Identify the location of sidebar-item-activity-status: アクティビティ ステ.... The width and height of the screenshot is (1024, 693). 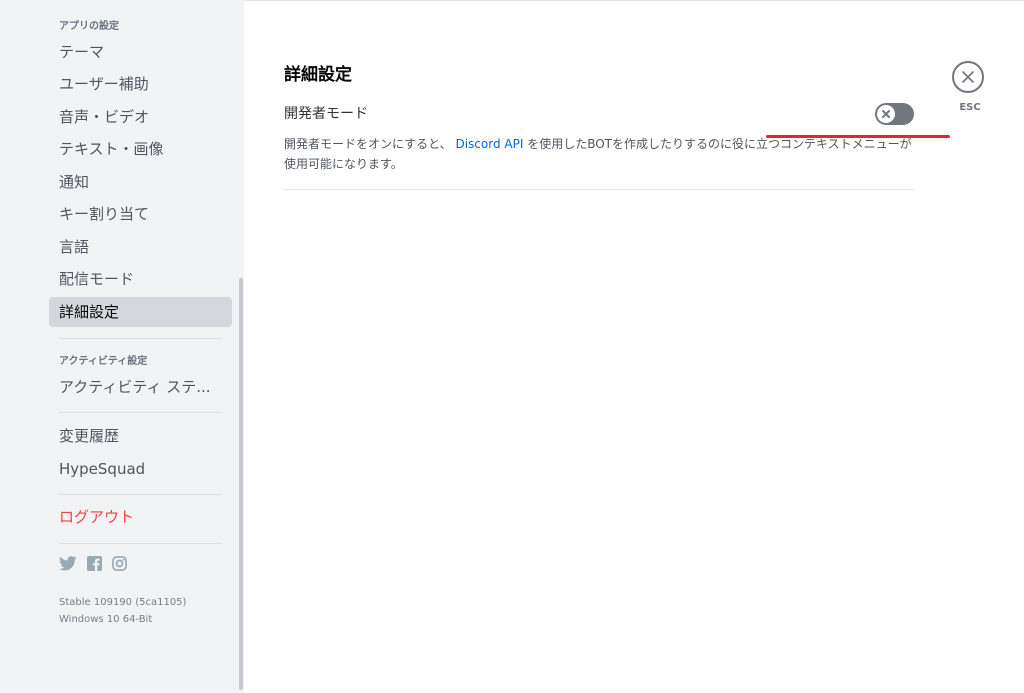
(140, 387).